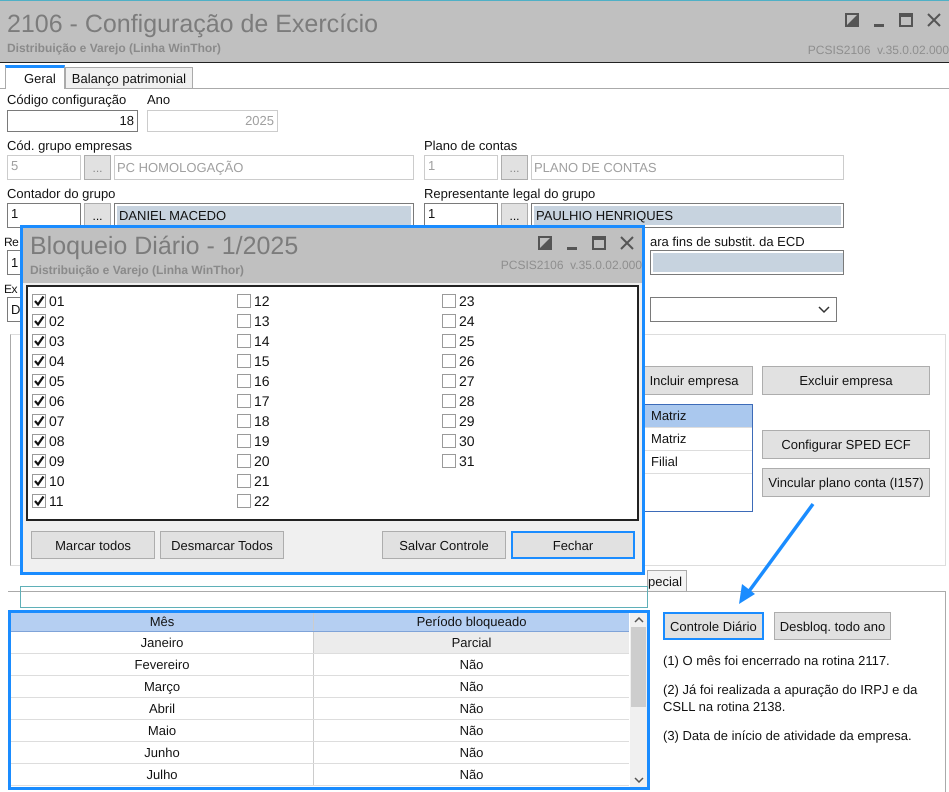  What do you see at coordinates (44, 215) in the screenshot?
I see `code-field: 1` at bounding box center [44, 215].